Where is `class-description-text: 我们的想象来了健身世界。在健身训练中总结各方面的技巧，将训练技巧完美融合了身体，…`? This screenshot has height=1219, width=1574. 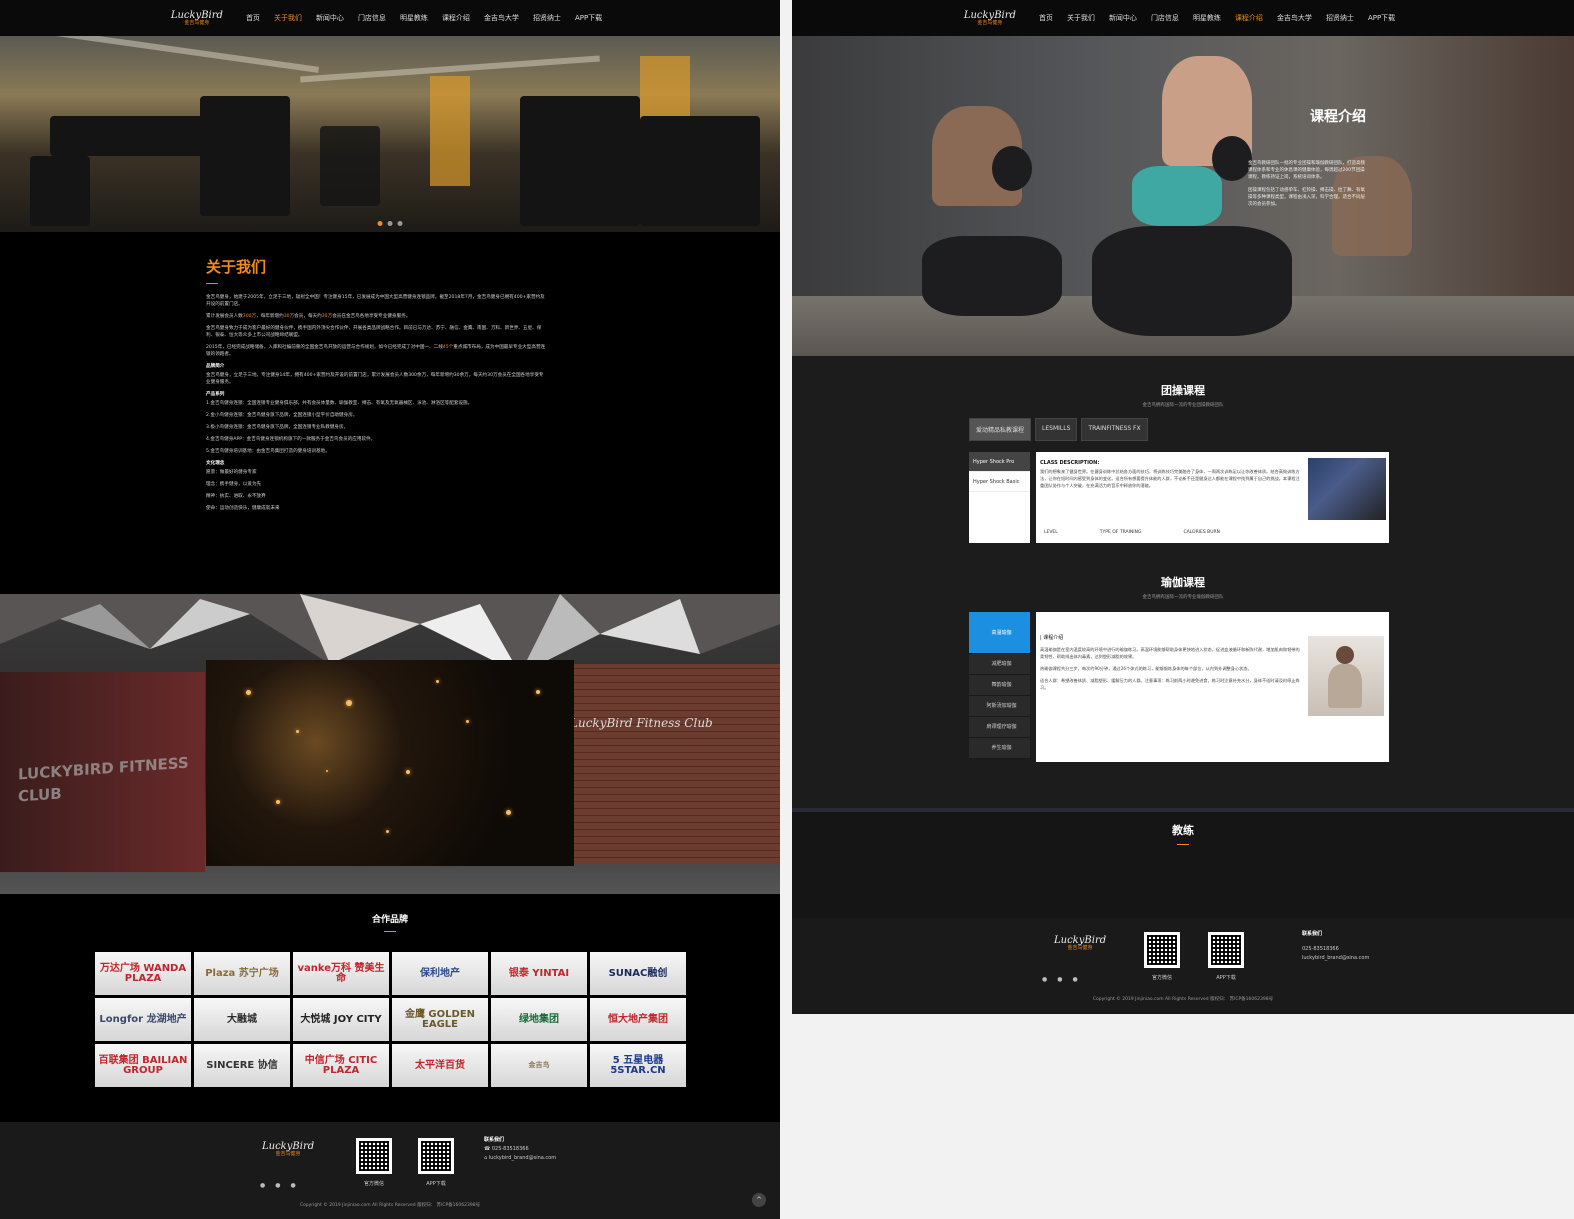
class-description-text: 我们的想象来了健身世界。在健身训练中总结各方面的技巧，将训练技巧完美融合了身体，… is located at coordinates (1170, 478).